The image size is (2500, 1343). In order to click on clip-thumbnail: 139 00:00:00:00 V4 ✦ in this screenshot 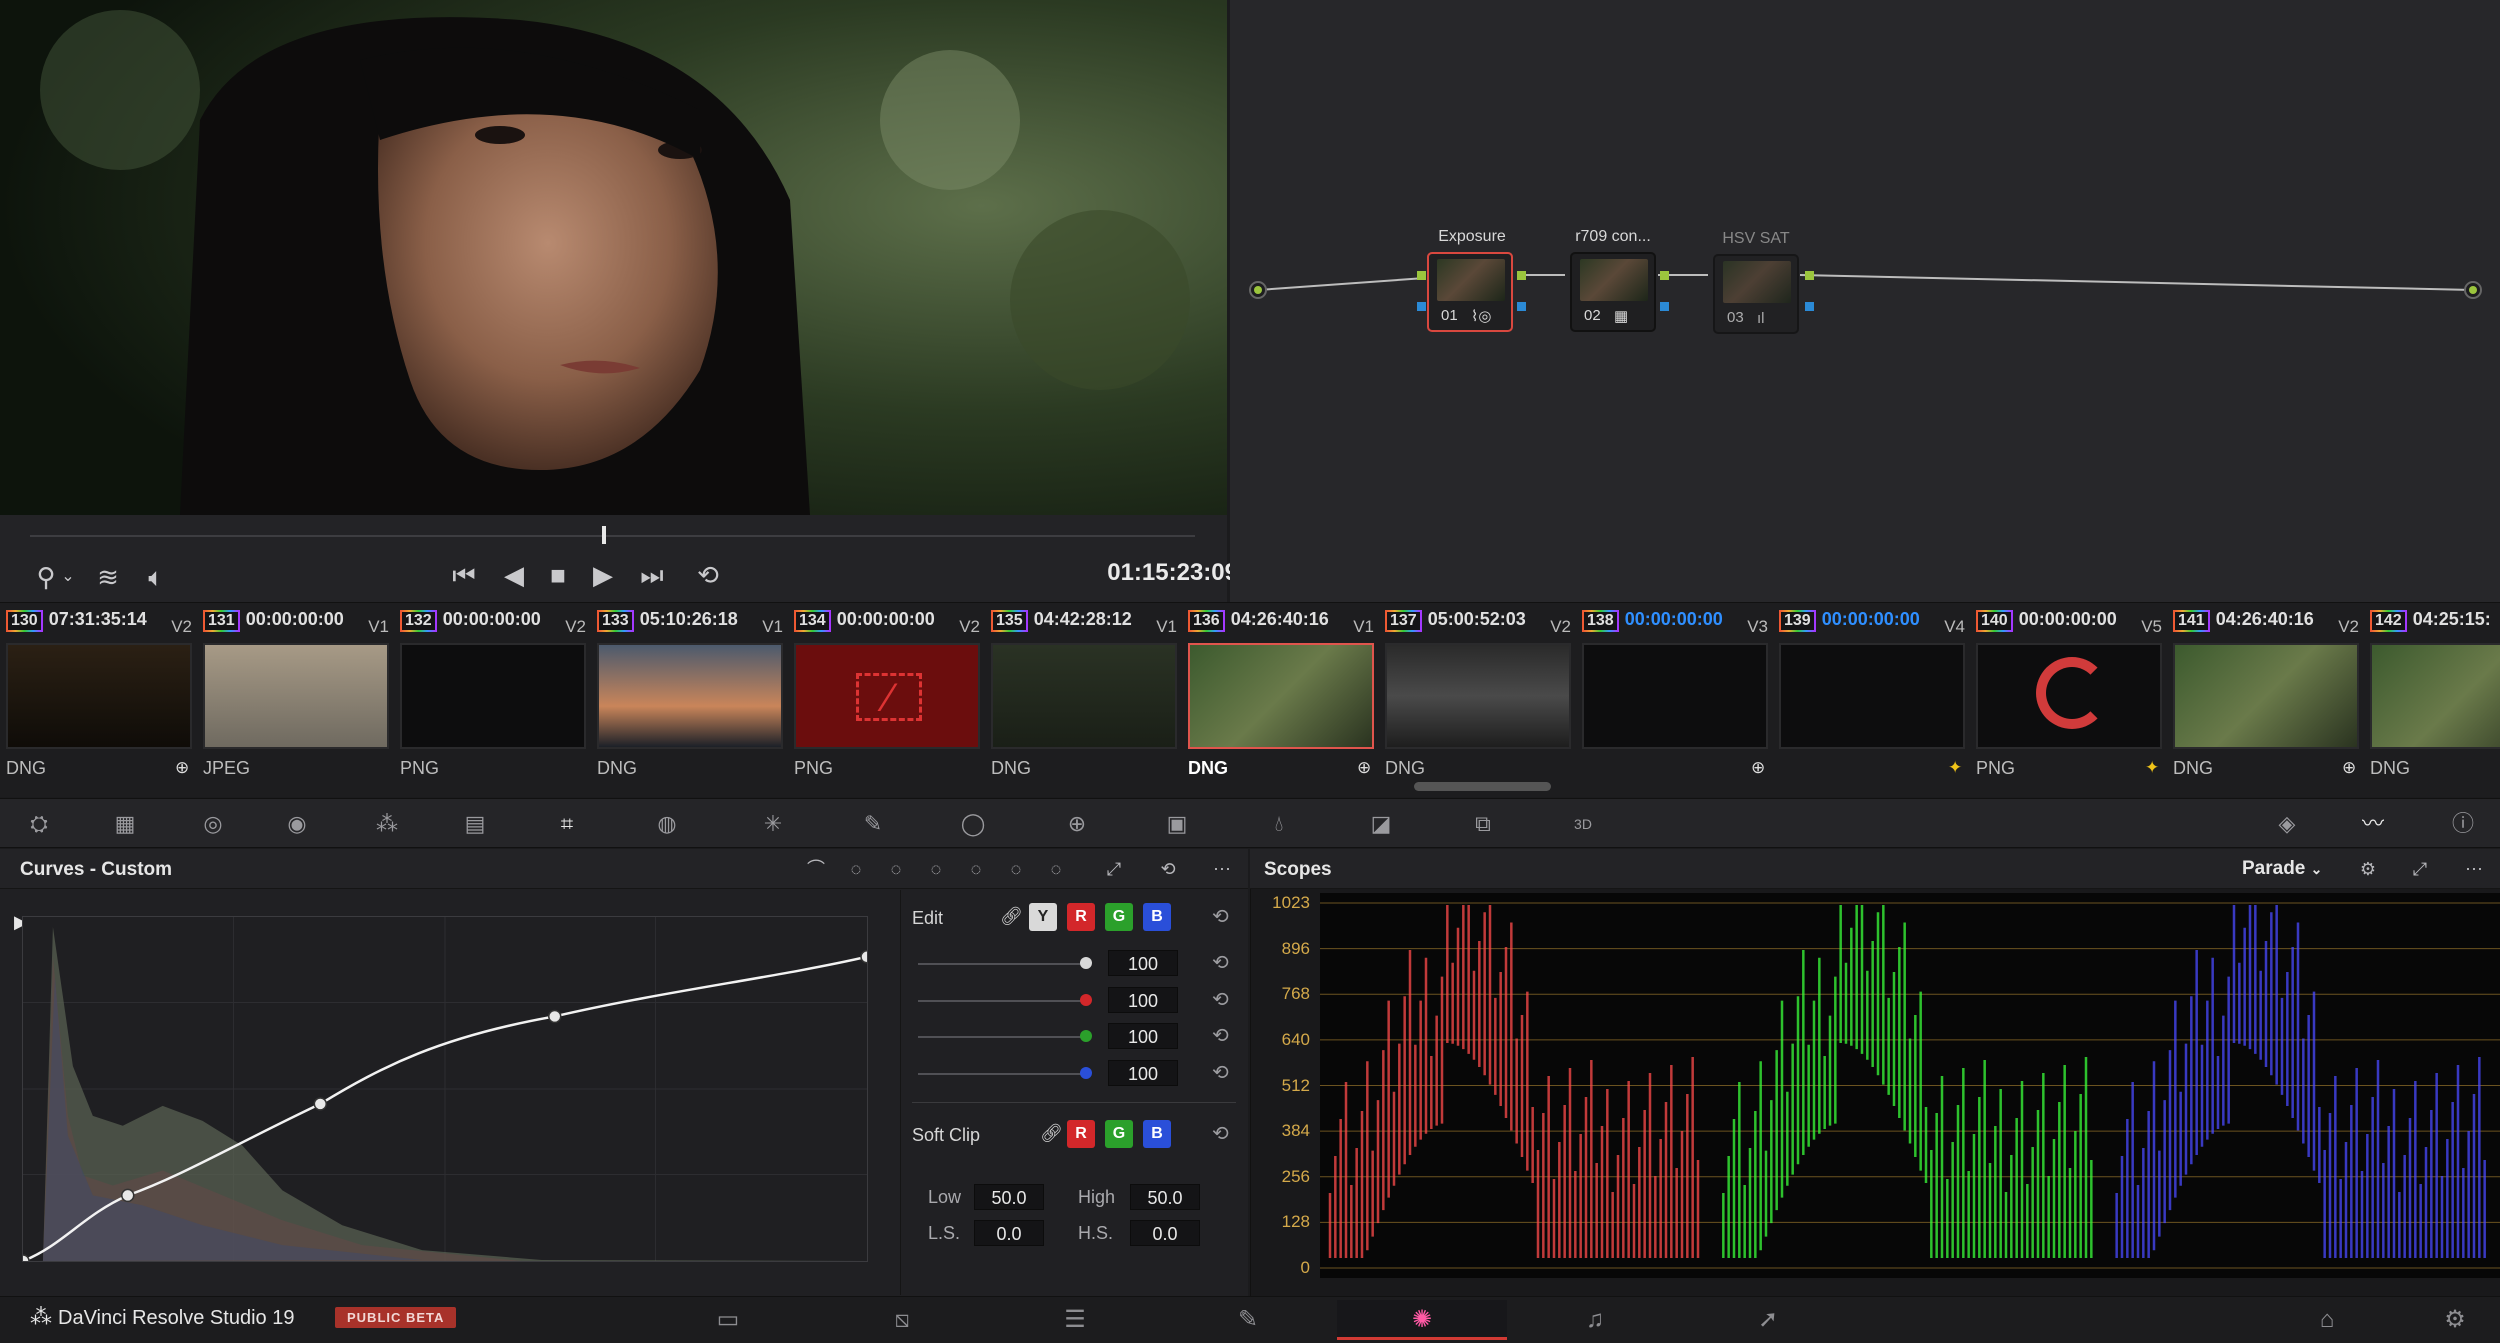, I will do `click(1872, 698)`.